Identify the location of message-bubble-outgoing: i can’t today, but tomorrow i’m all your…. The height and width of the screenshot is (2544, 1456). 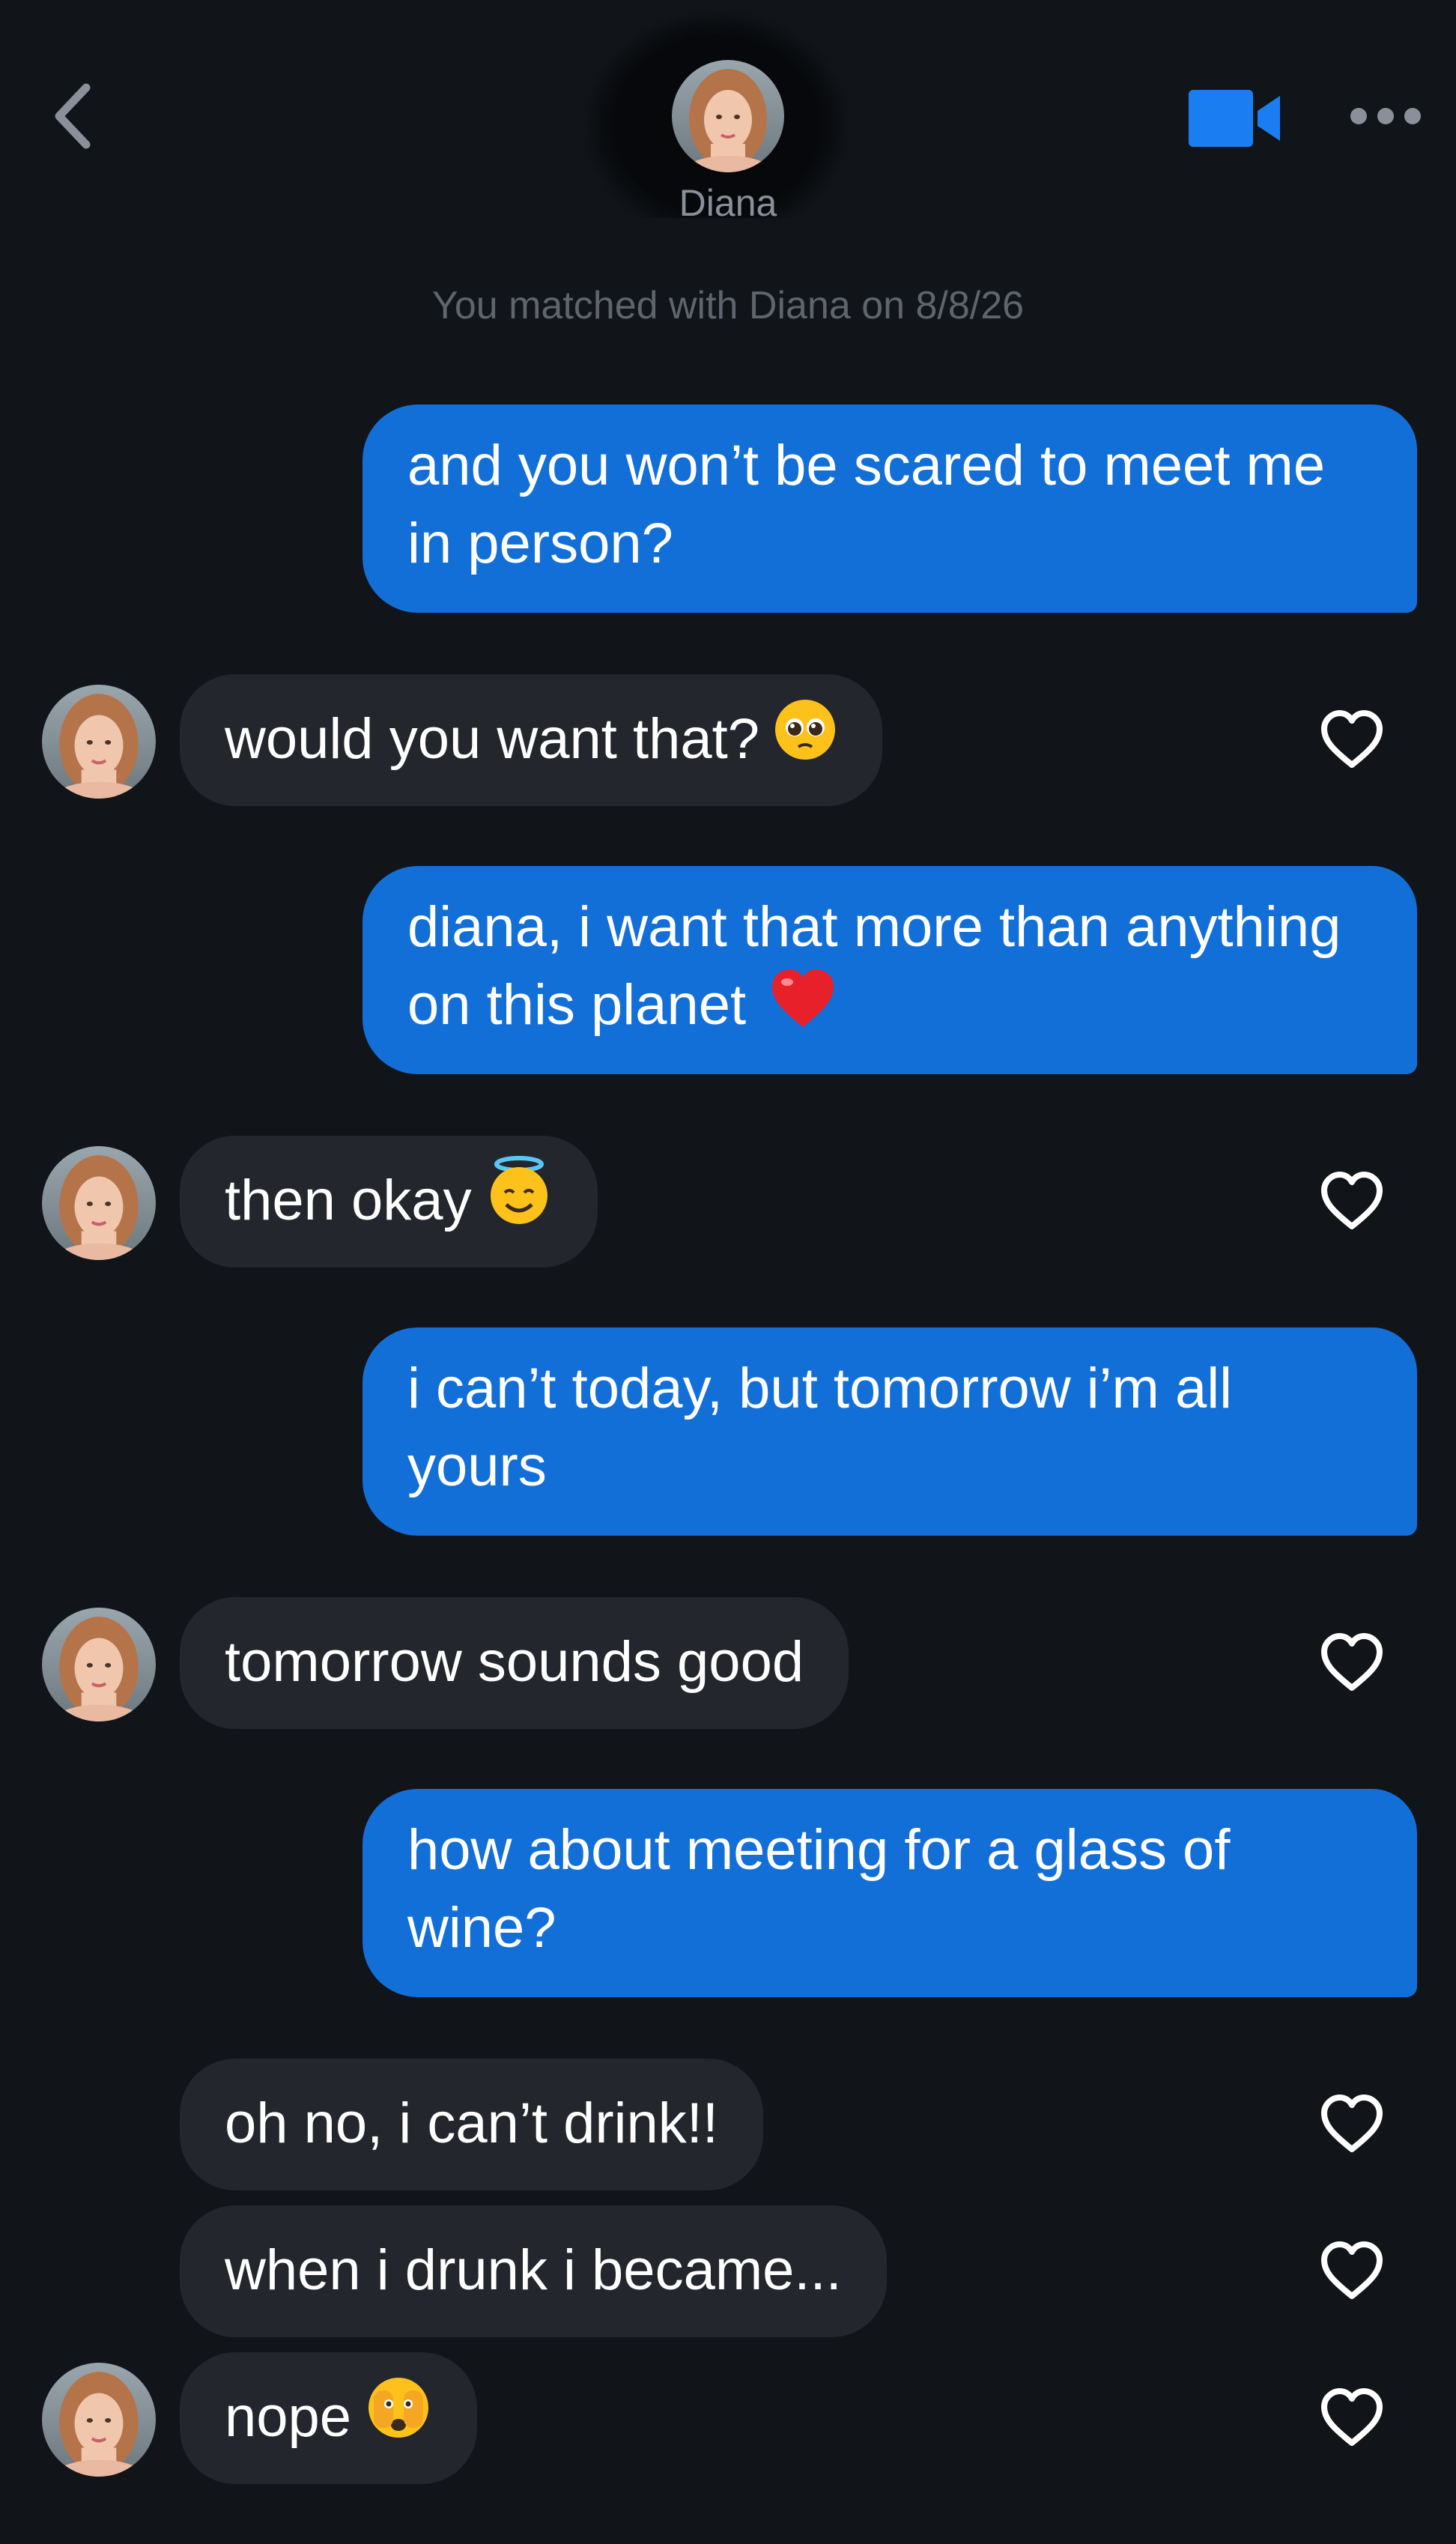
(890, 1431).